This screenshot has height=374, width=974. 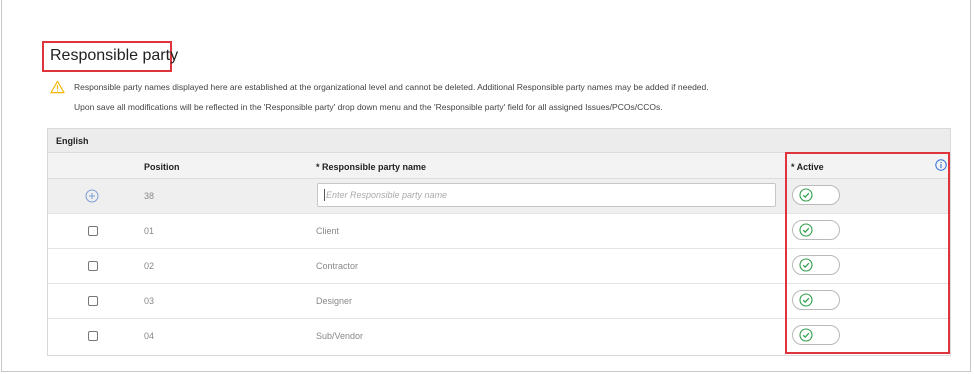 What do you see at coordinates (337, 266) in the screenshot?
I see `row-name: Contractor` at bounding box center [337, 266].